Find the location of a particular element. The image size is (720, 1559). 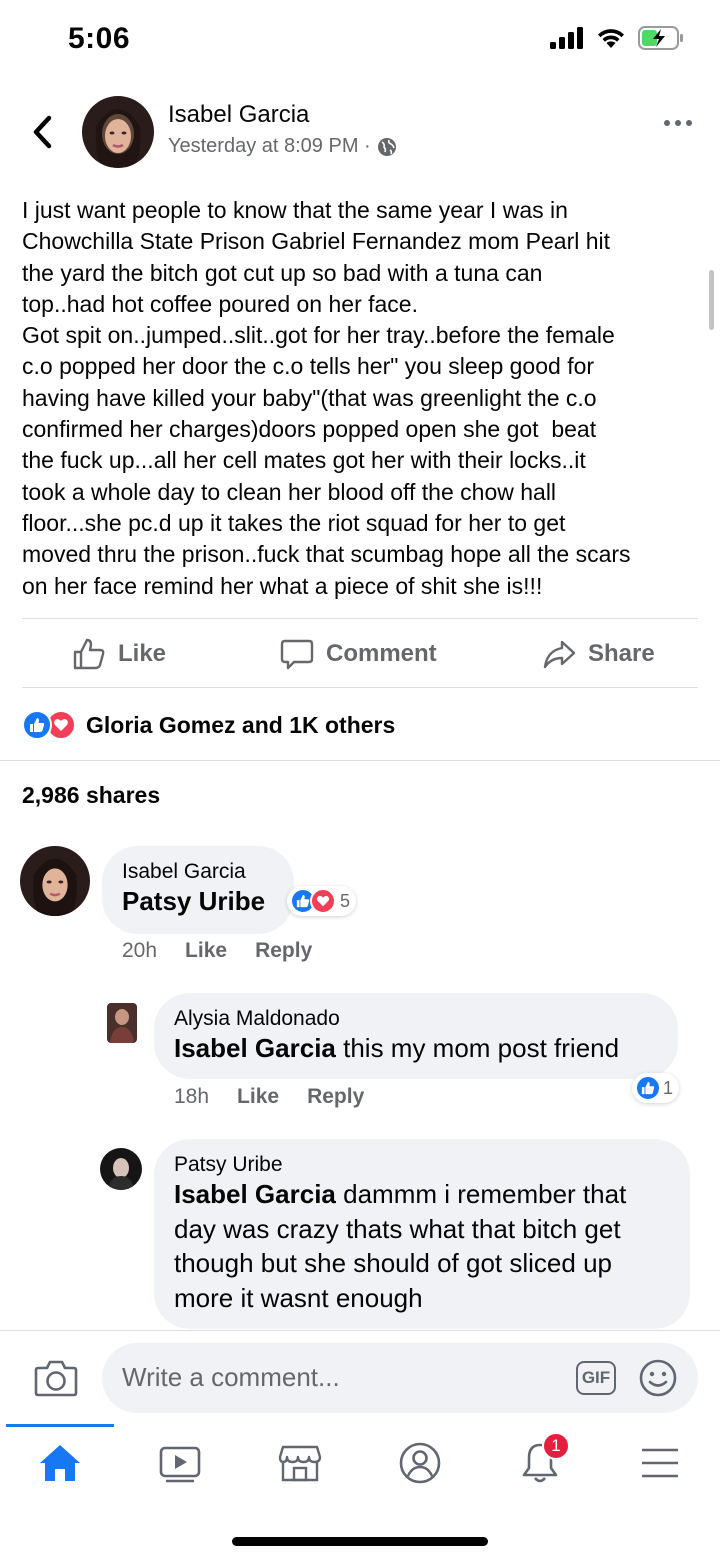

tab-notifications: 1 is located at coordinates (540, 1460).